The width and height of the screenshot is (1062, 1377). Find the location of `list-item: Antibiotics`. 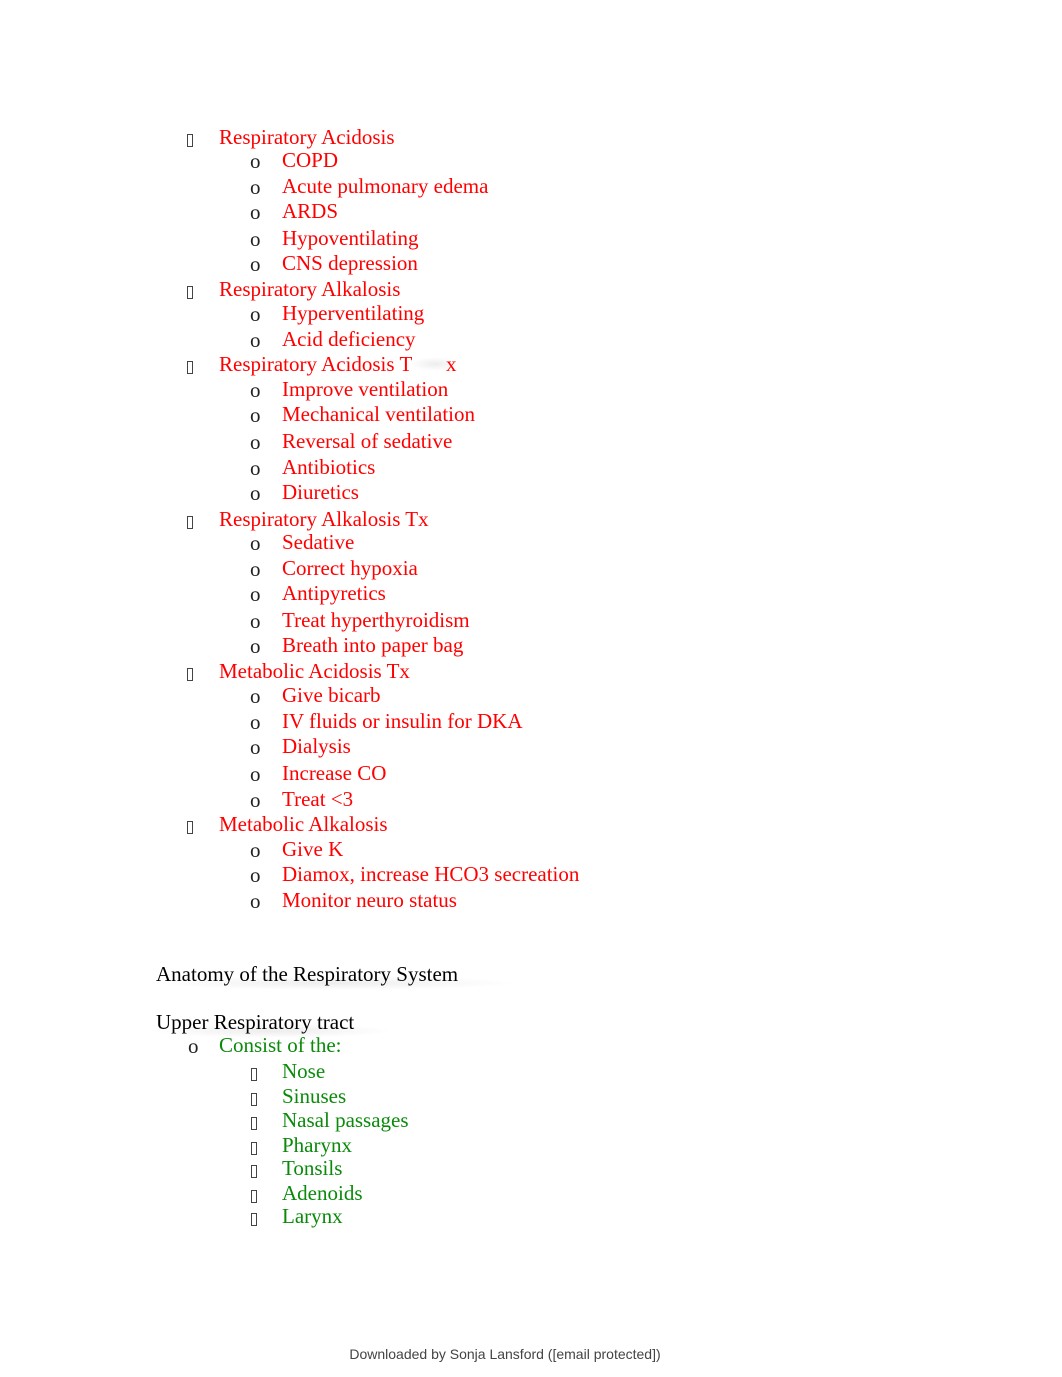

list-item: Antibiotics is located at coordinates (329, 467).